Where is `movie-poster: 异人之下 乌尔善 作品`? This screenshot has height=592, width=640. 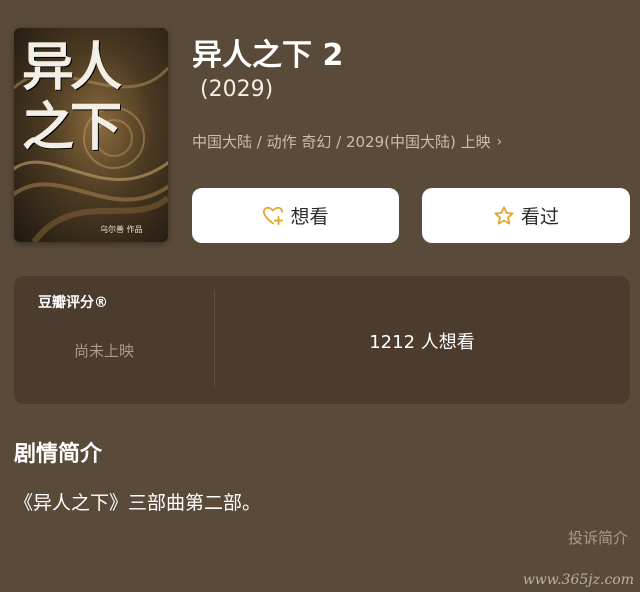
movie-poster: 异人之下 乌尔善 作品 is located at coordinates (91, 135).